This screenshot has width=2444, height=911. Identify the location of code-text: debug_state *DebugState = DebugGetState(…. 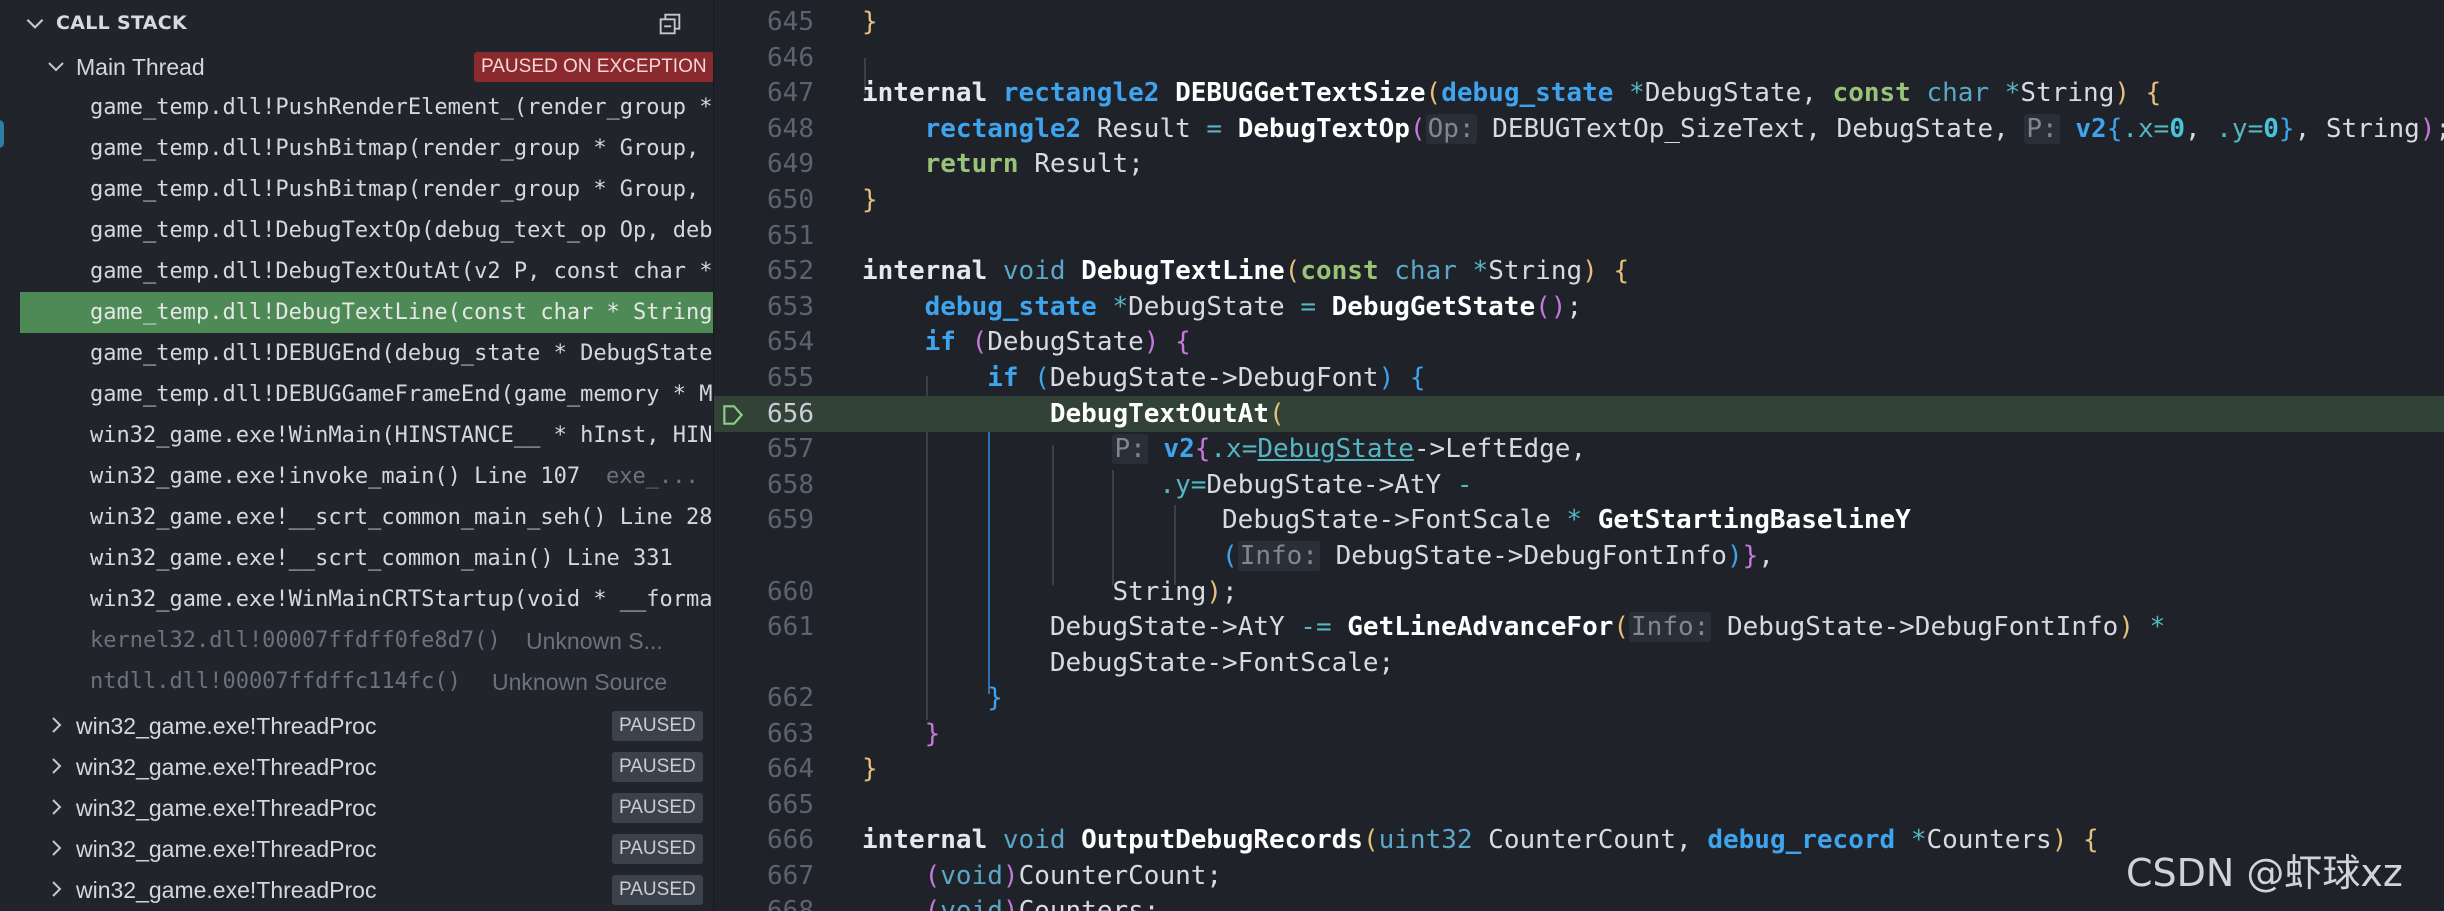
(1253, 307).